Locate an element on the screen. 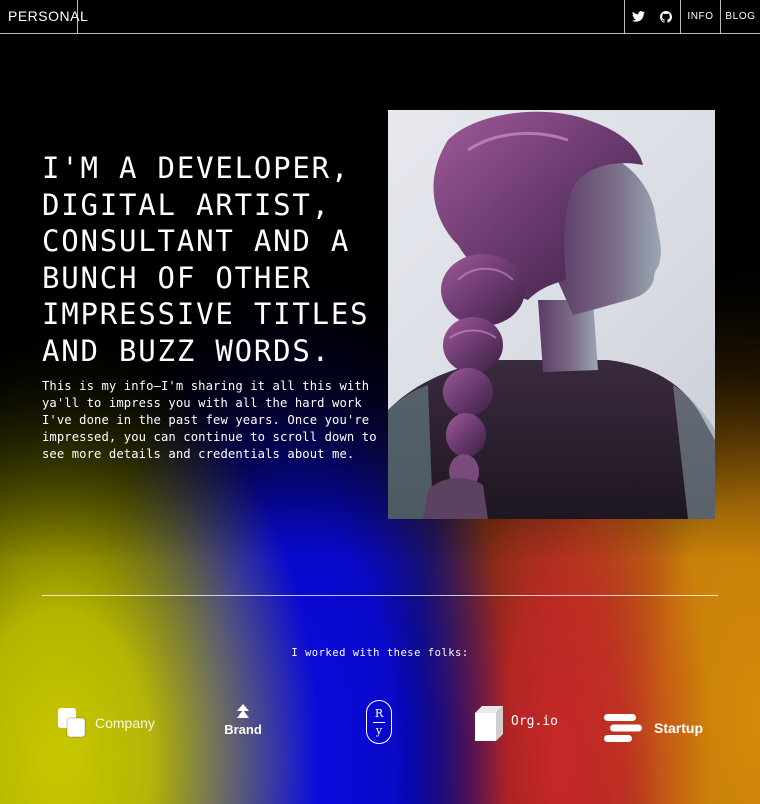 The height and width of the screenshot is (804, 760). client-logo-startup: Startup is located at coordinates (653, 728).